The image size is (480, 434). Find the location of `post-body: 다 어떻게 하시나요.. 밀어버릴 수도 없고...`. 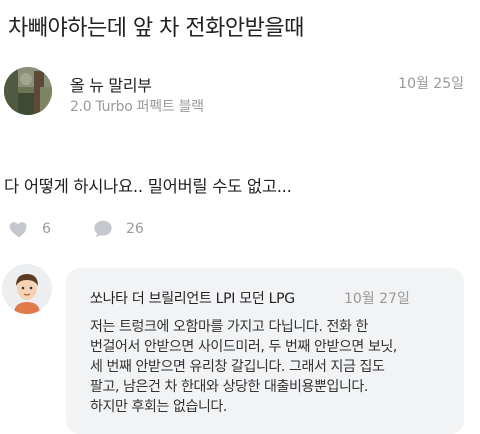

post-body: 다 어떻게 하시나요.. 밀어버릴 수도 없고... is located at coordinates (148, 186).